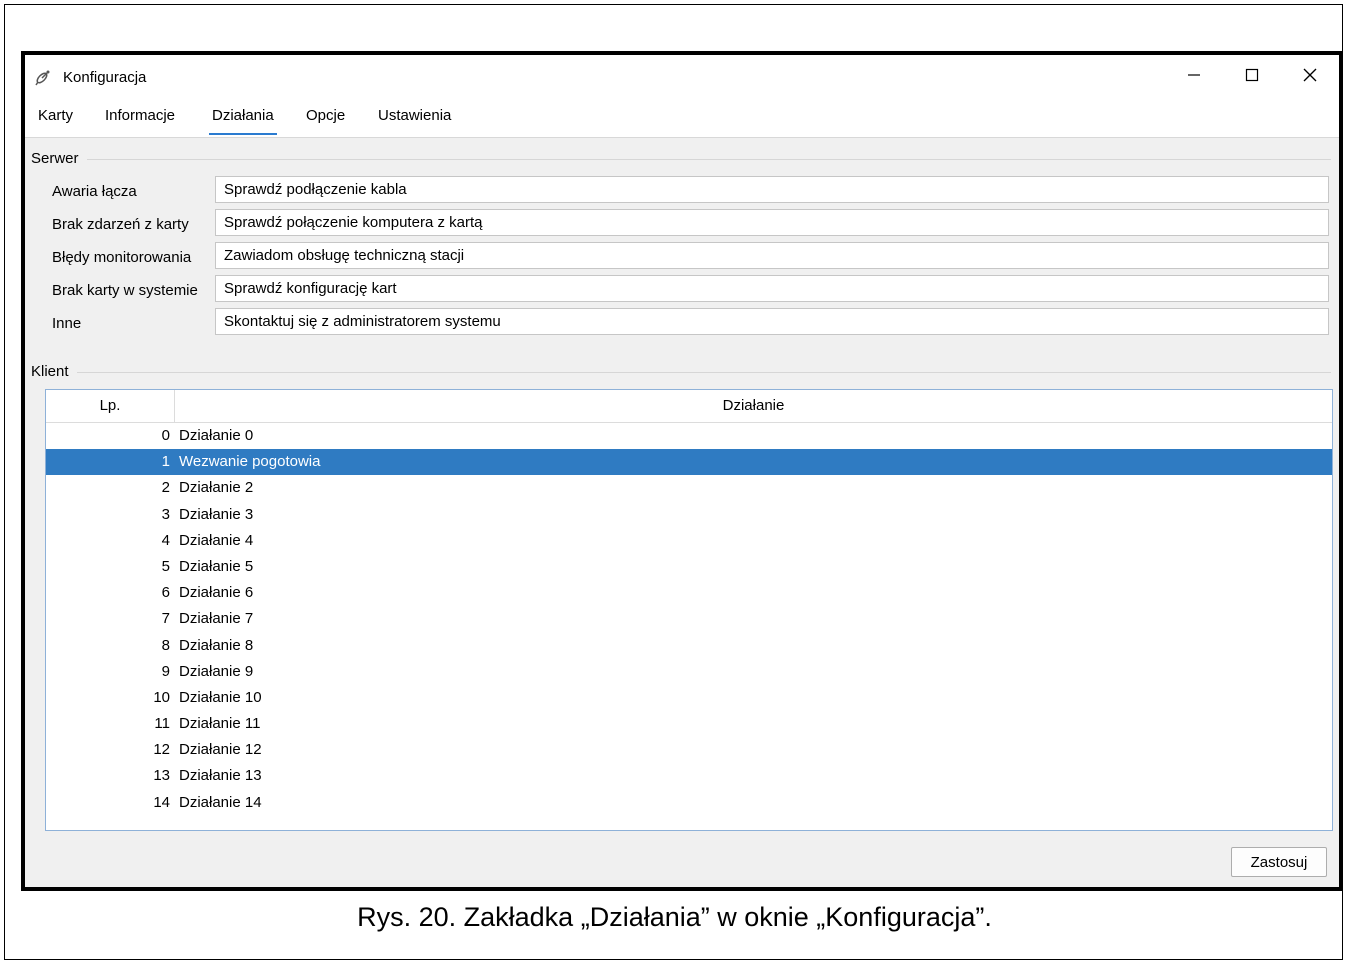  Describe the element at coordinates (161, 697) in the screenshot. I see `row-number: 10` at that location.